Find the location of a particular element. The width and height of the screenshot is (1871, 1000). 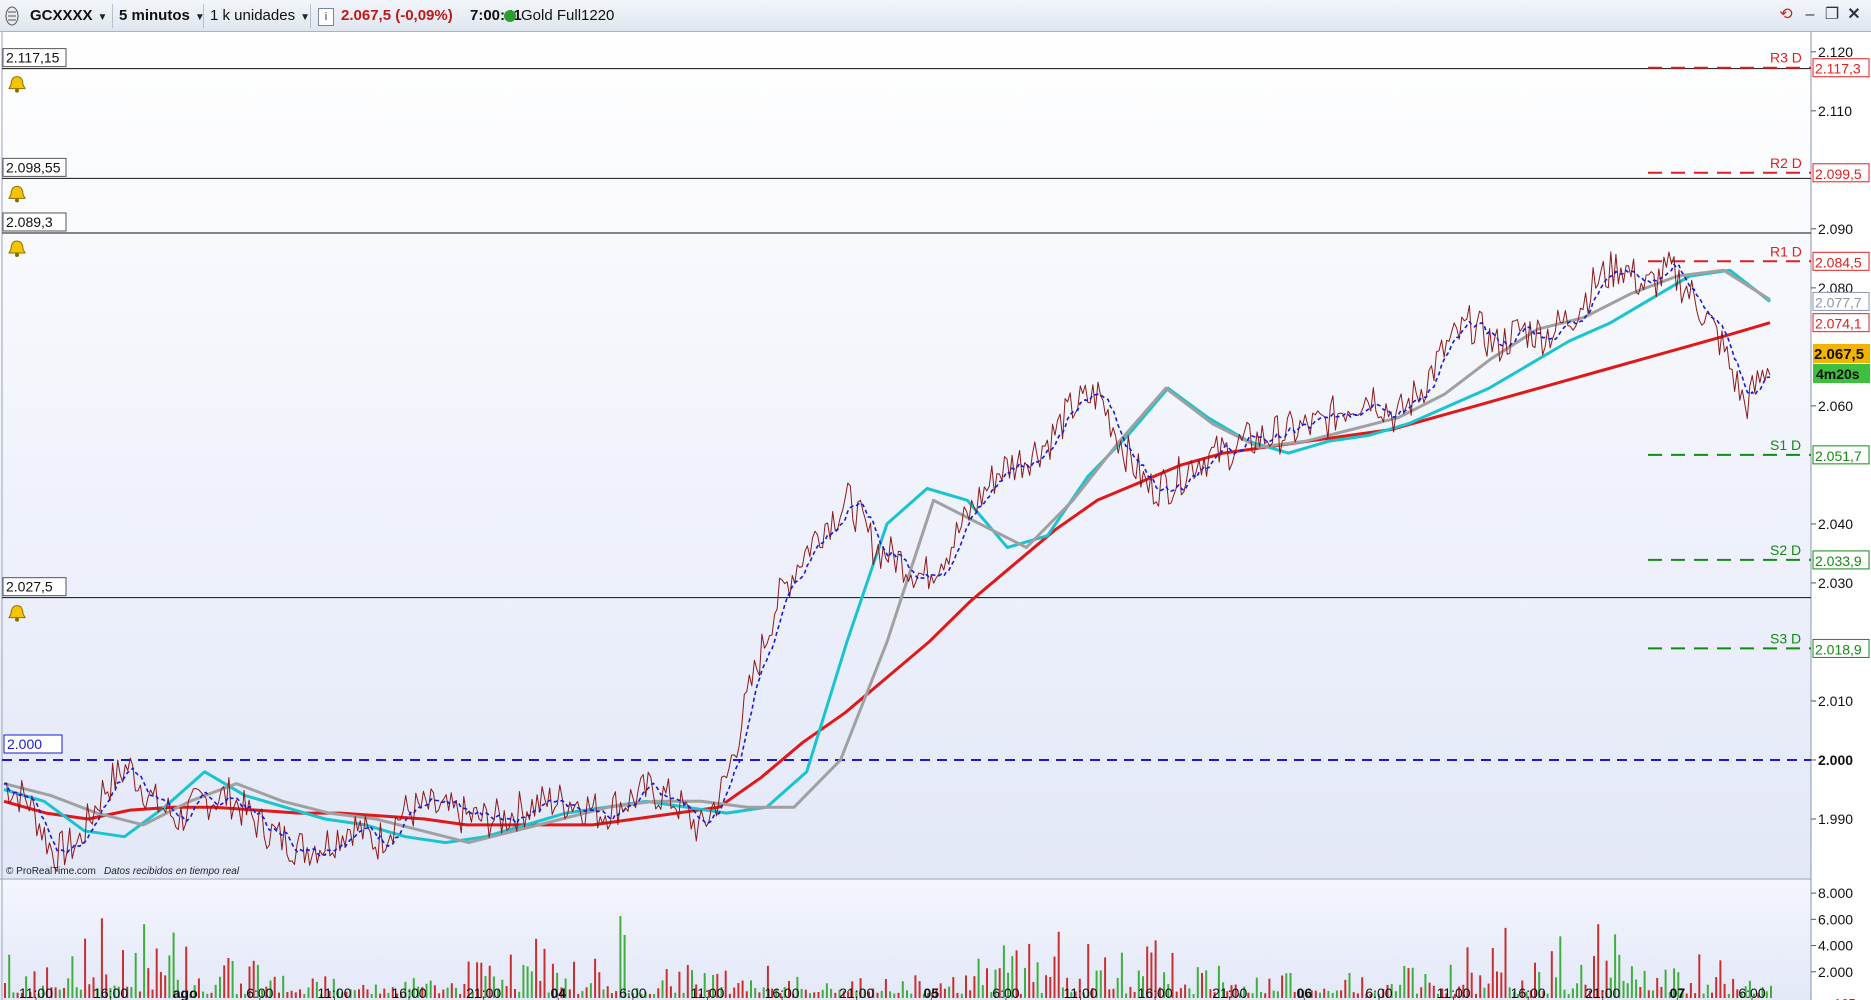

menu-icon is located at coordinates (12, 16).